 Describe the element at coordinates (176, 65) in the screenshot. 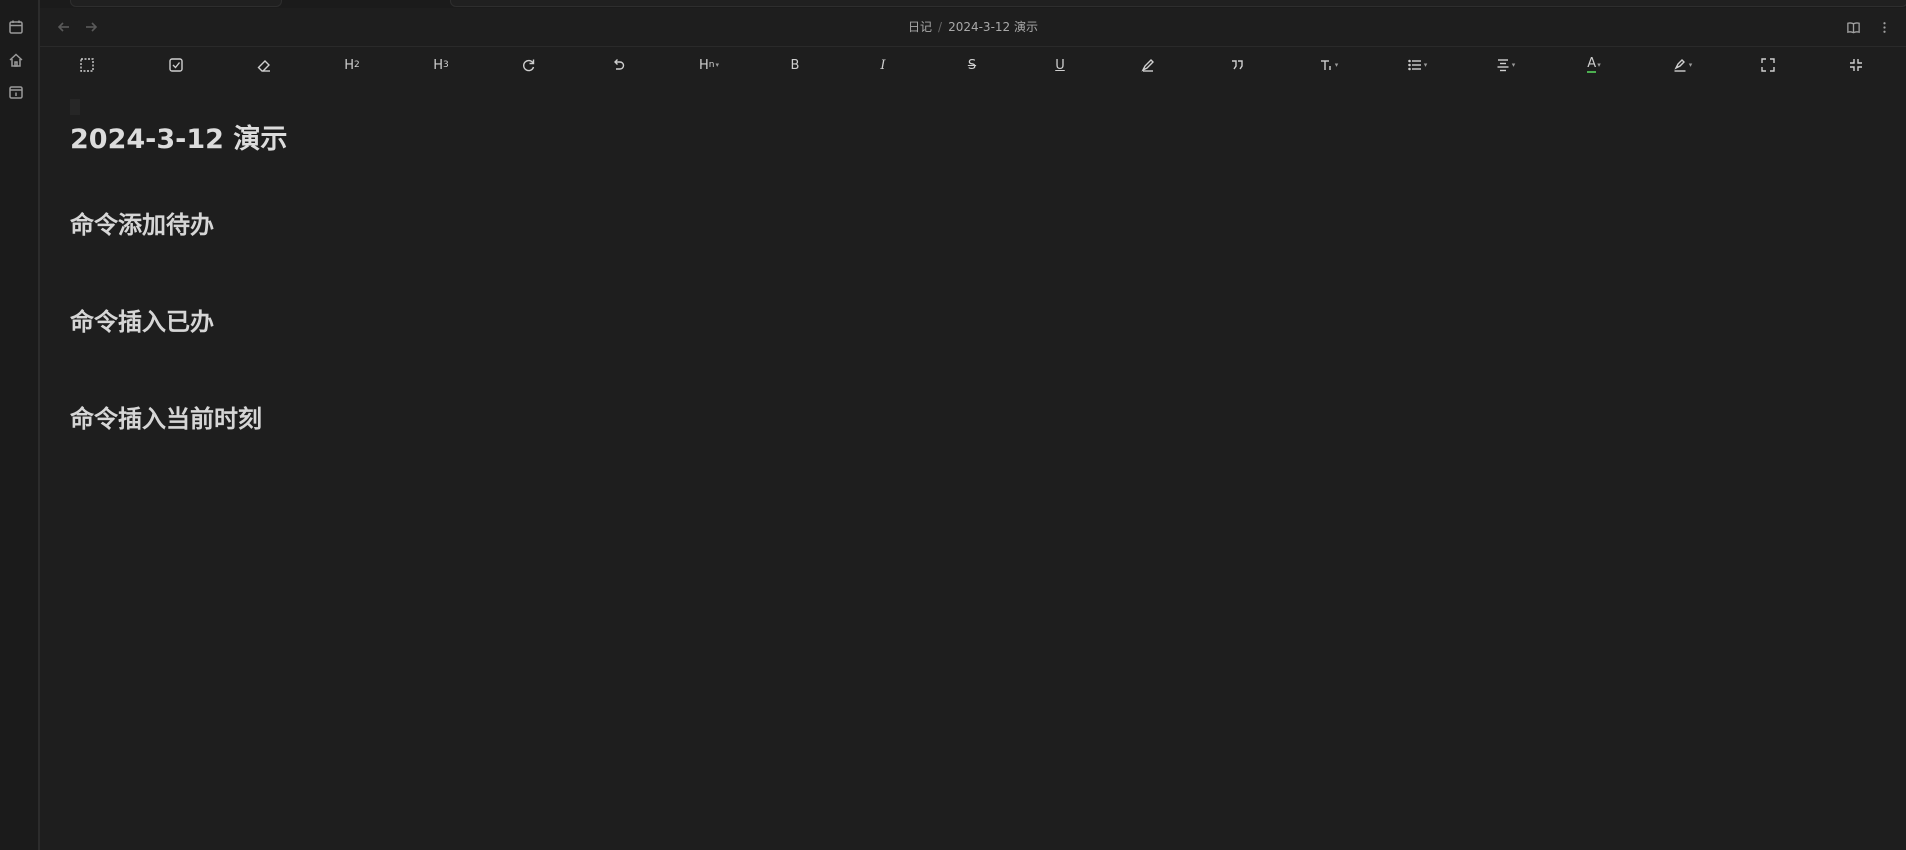

I see `checkbox-icon` at that location.